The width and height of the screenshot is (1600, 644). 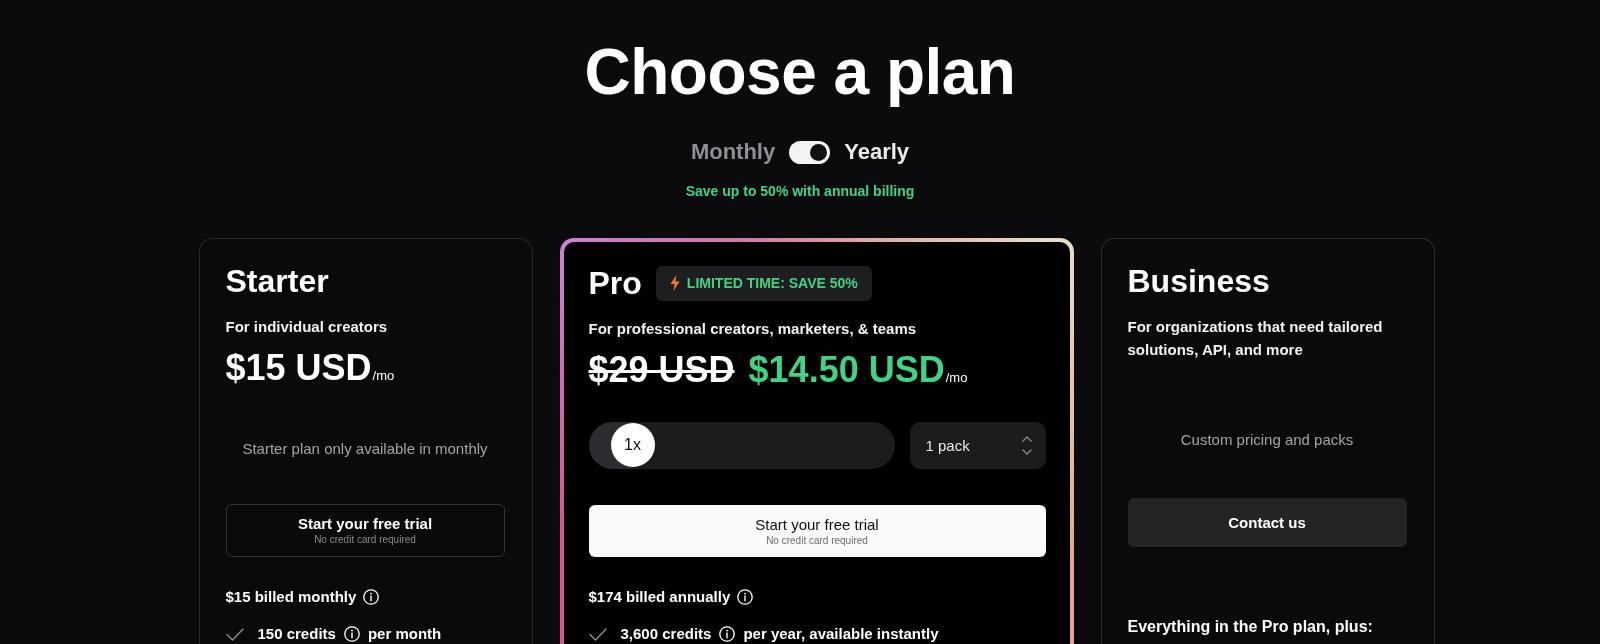 I want to click on feature-text: 150 credits, so click(x=296, y=634).